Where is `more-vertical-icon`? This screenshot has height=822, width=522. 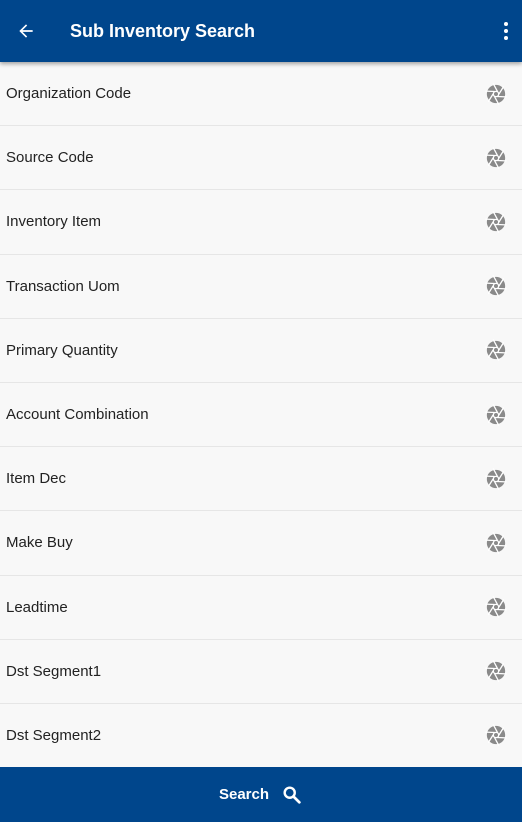
more-vertical-icon is located at coordinates (506, 31).